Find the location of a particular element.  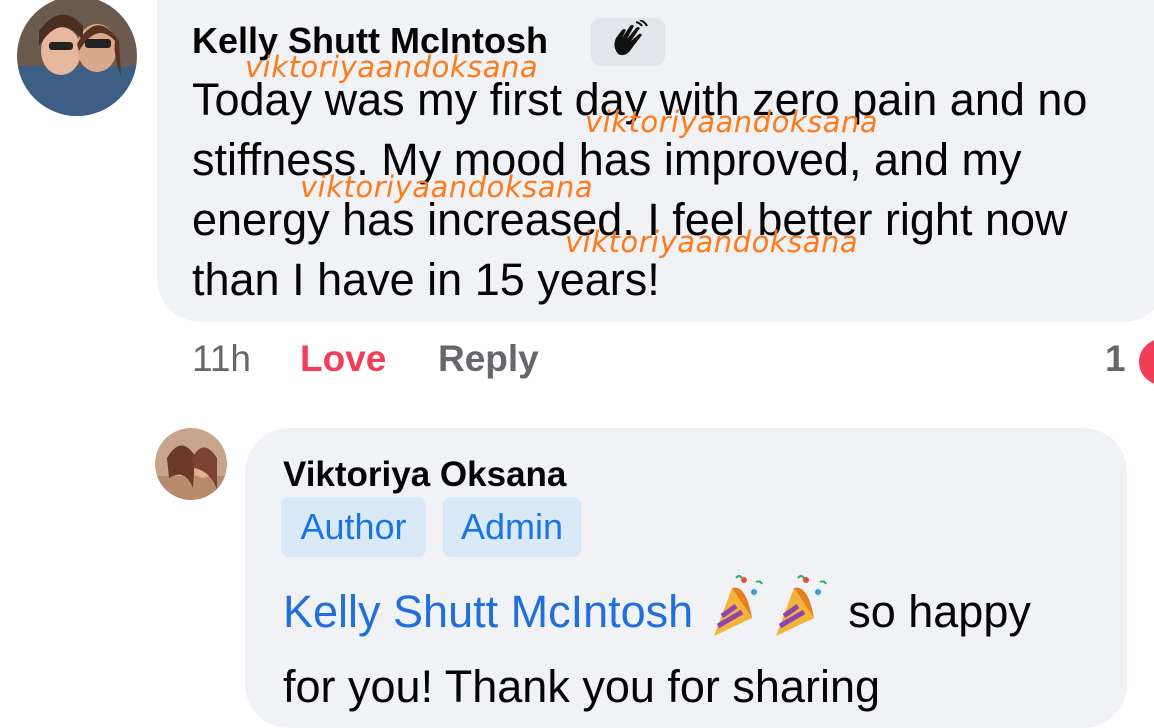

top-fan-badge is located at coordinates (628, 42).